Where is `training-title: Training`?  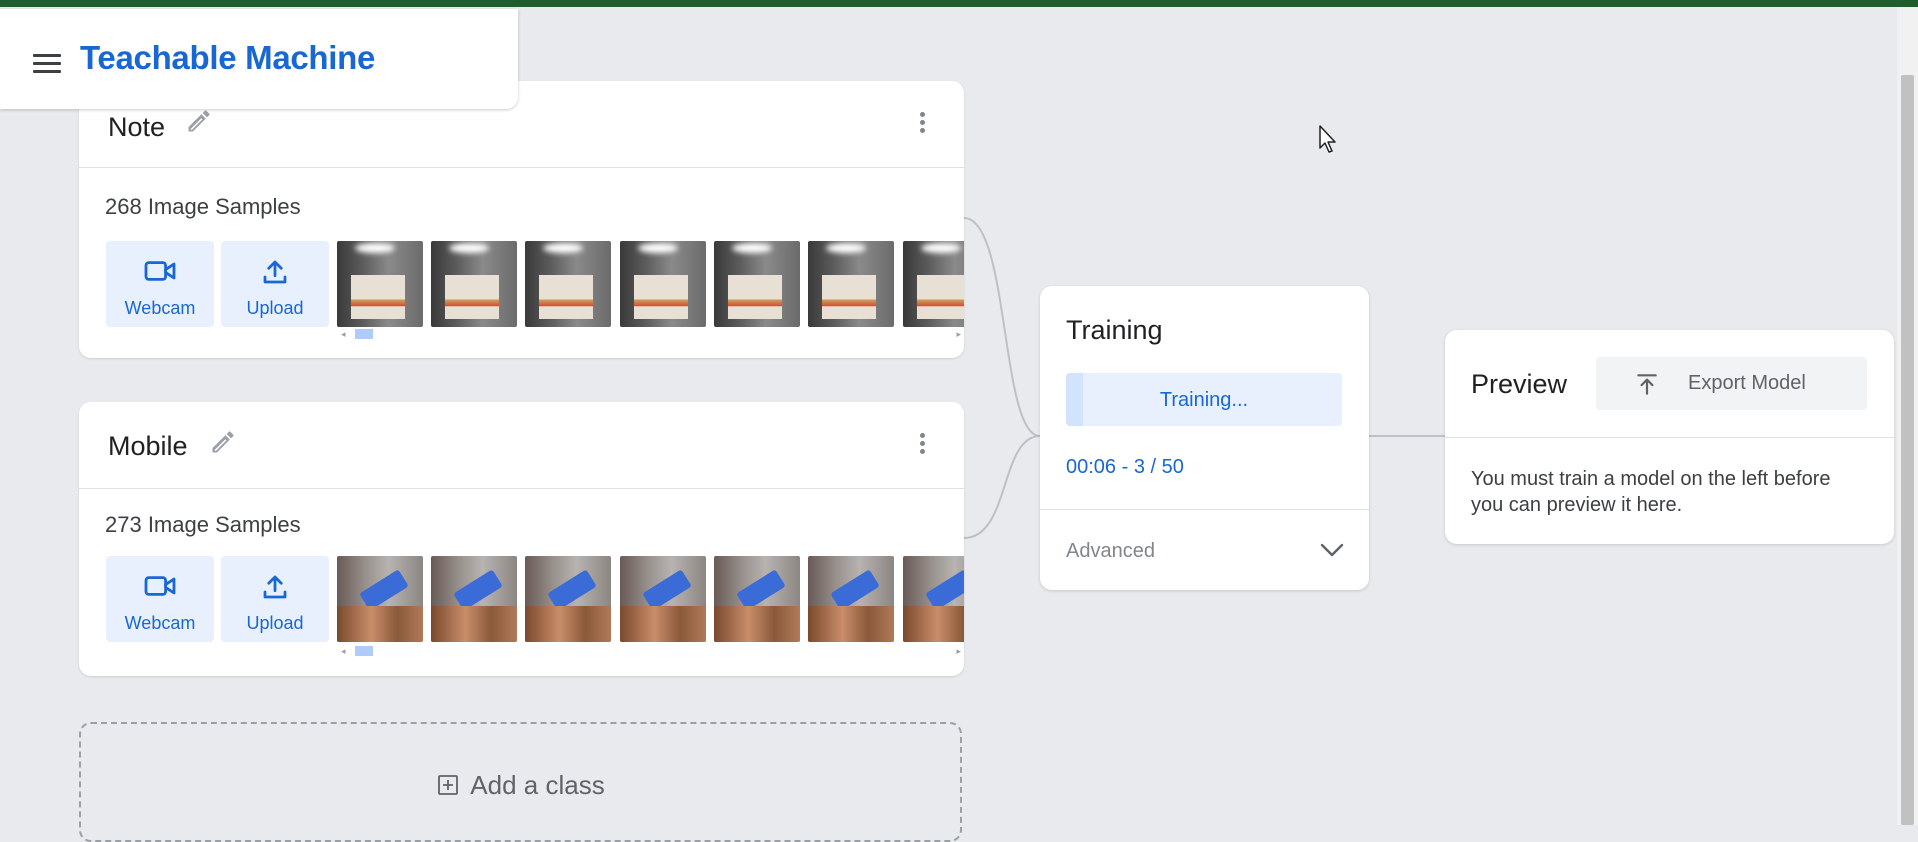 training-title: Training is located at coordinates (1114, 330).